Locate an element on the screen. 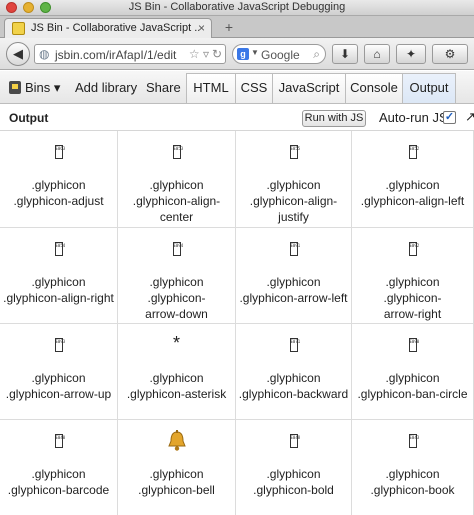  glyphicon-cell: E054 .glyphicon .glyphicon-align-right is located at coordinates (59, 276).